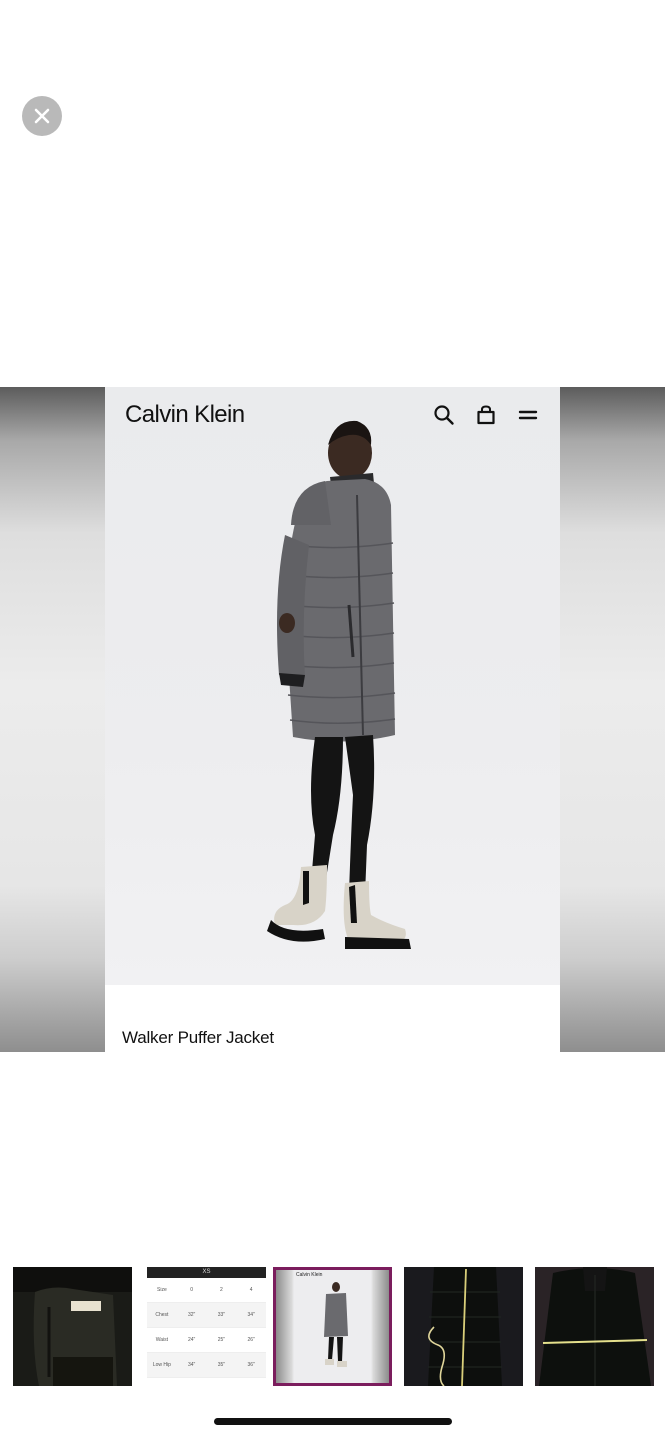 The image size is (665, 1440). I want to click on close-icon, so click(42, 116).